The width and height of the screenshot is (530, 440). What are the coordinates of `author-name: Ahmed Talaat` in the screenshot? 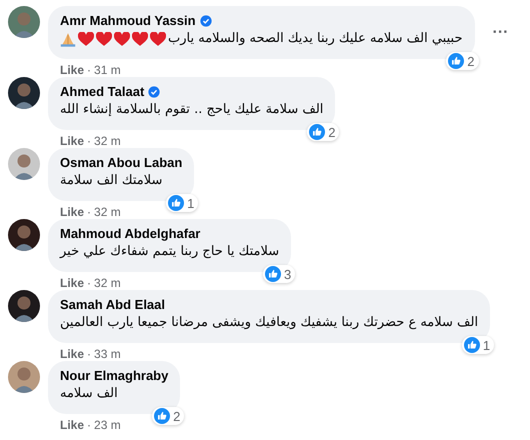 It's located at (102, 91).